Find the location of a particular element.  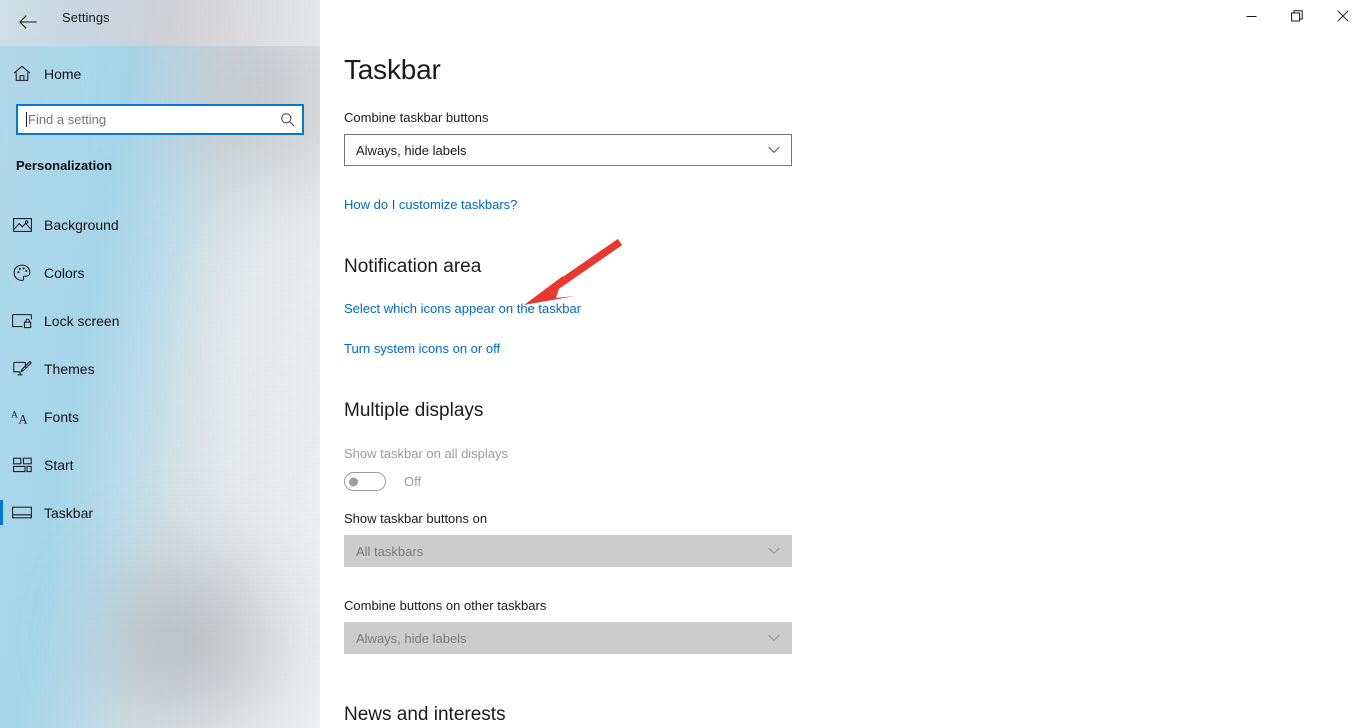

show-taskbar-all-displays-state: Off is located at coordinates (413, 481).